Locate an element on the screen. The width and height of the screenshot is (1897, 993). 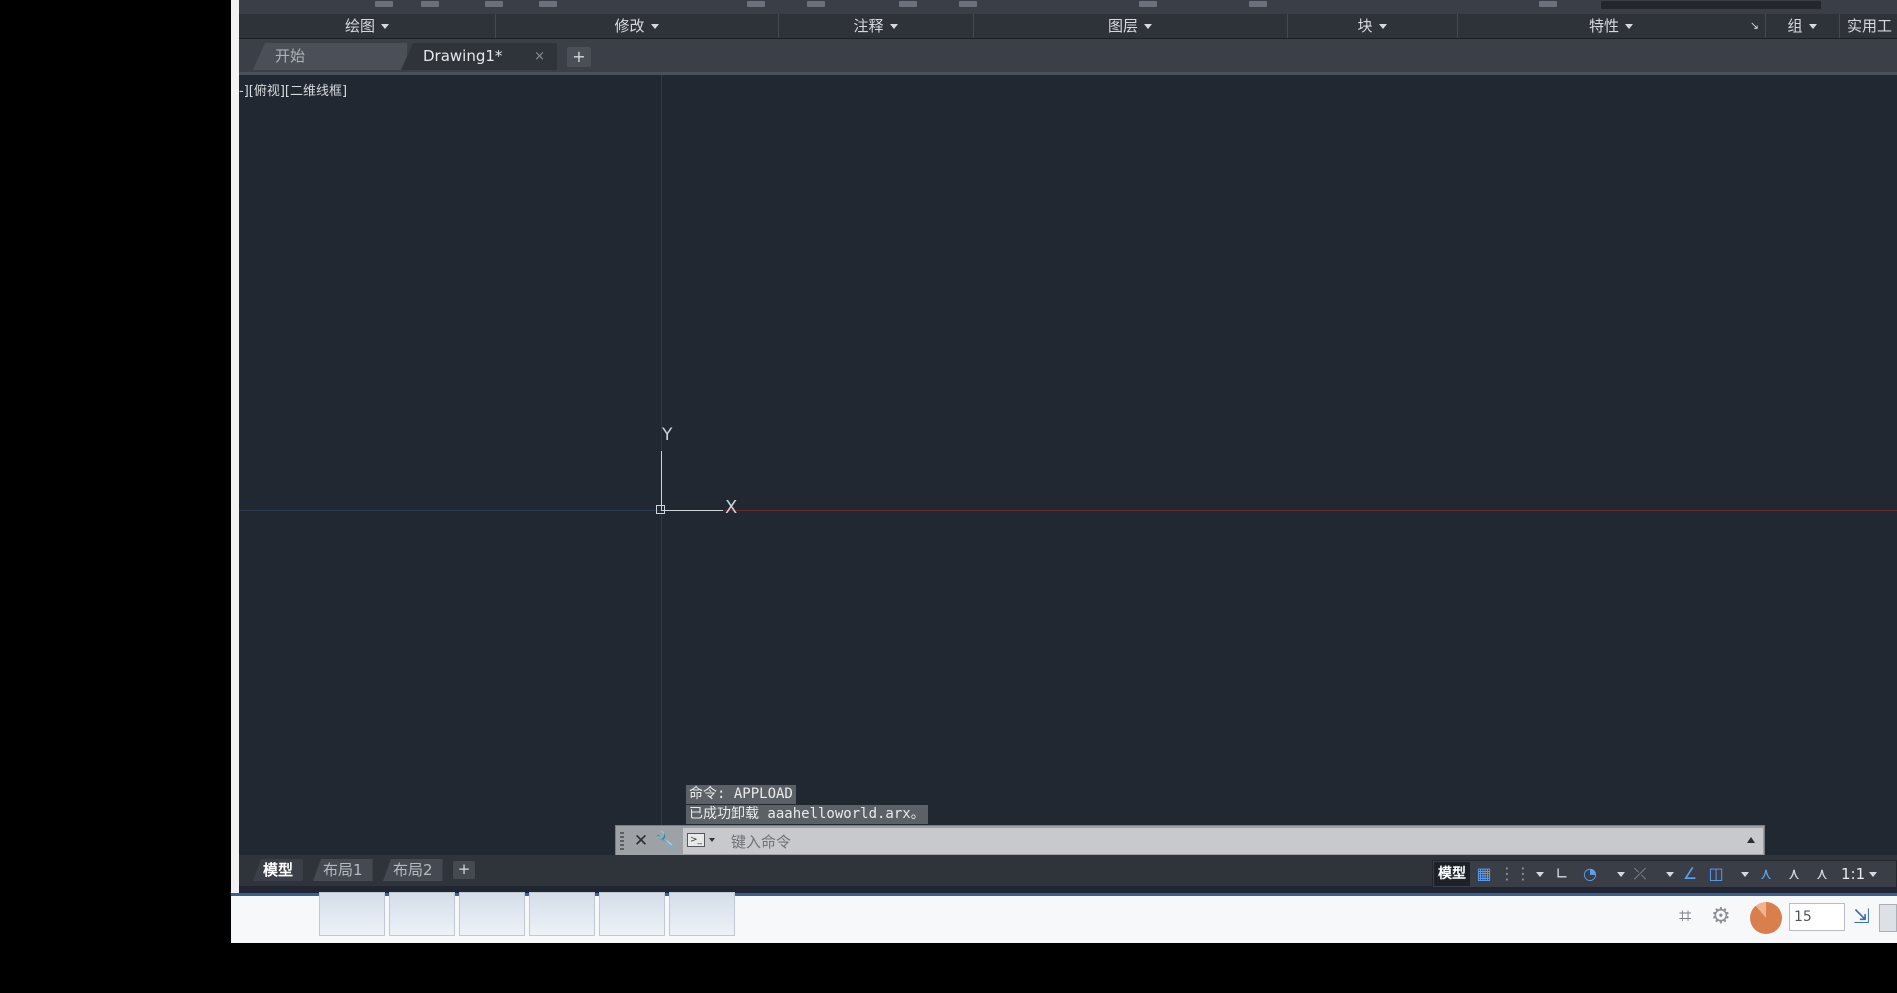
command-prompt-icon: >_ is located at coordinates (696, 840).